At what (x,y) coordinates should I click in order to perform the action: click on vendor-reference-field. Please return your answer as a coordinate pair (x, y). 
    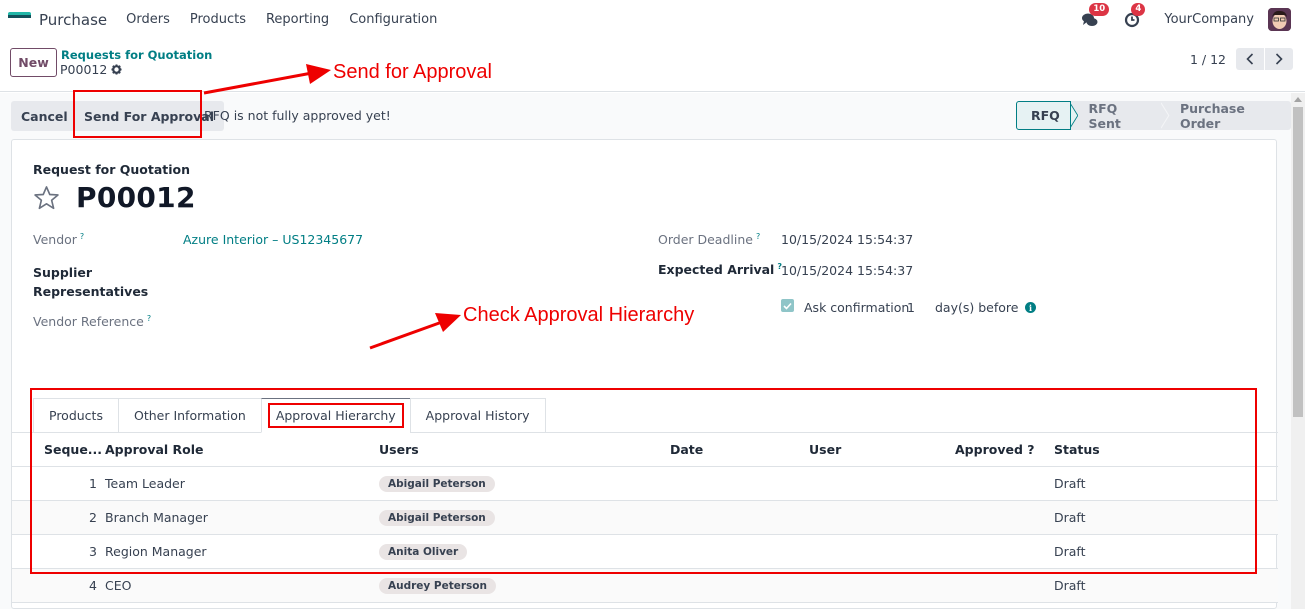
    Looking at the image, I should click on (333, 323).